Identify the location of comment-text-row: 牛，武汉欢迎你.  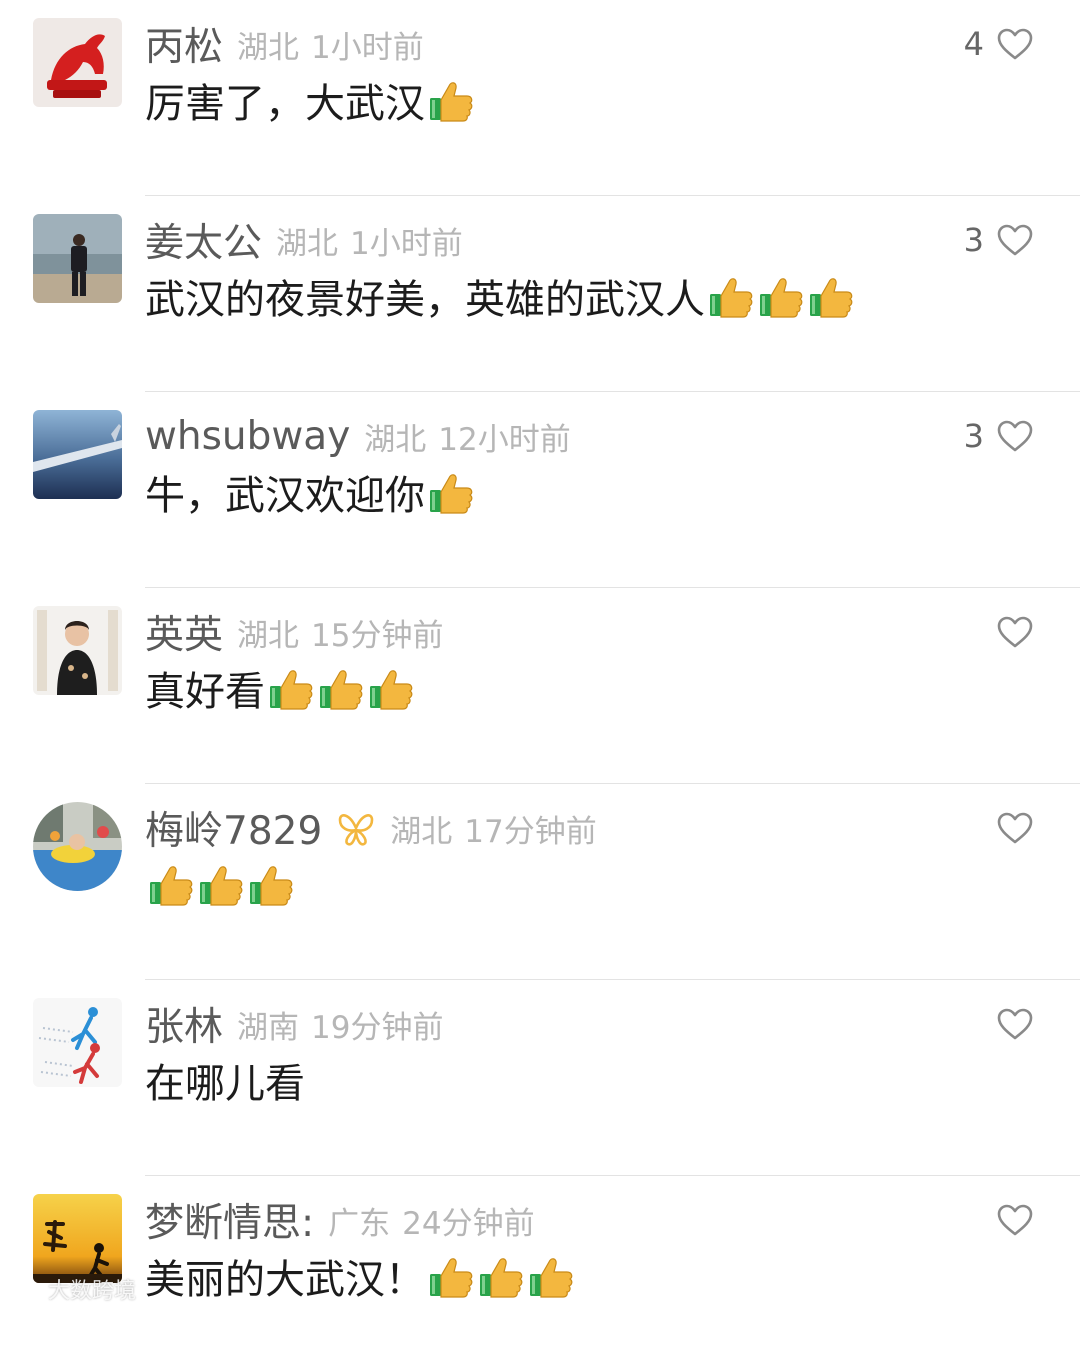
(311, 492).